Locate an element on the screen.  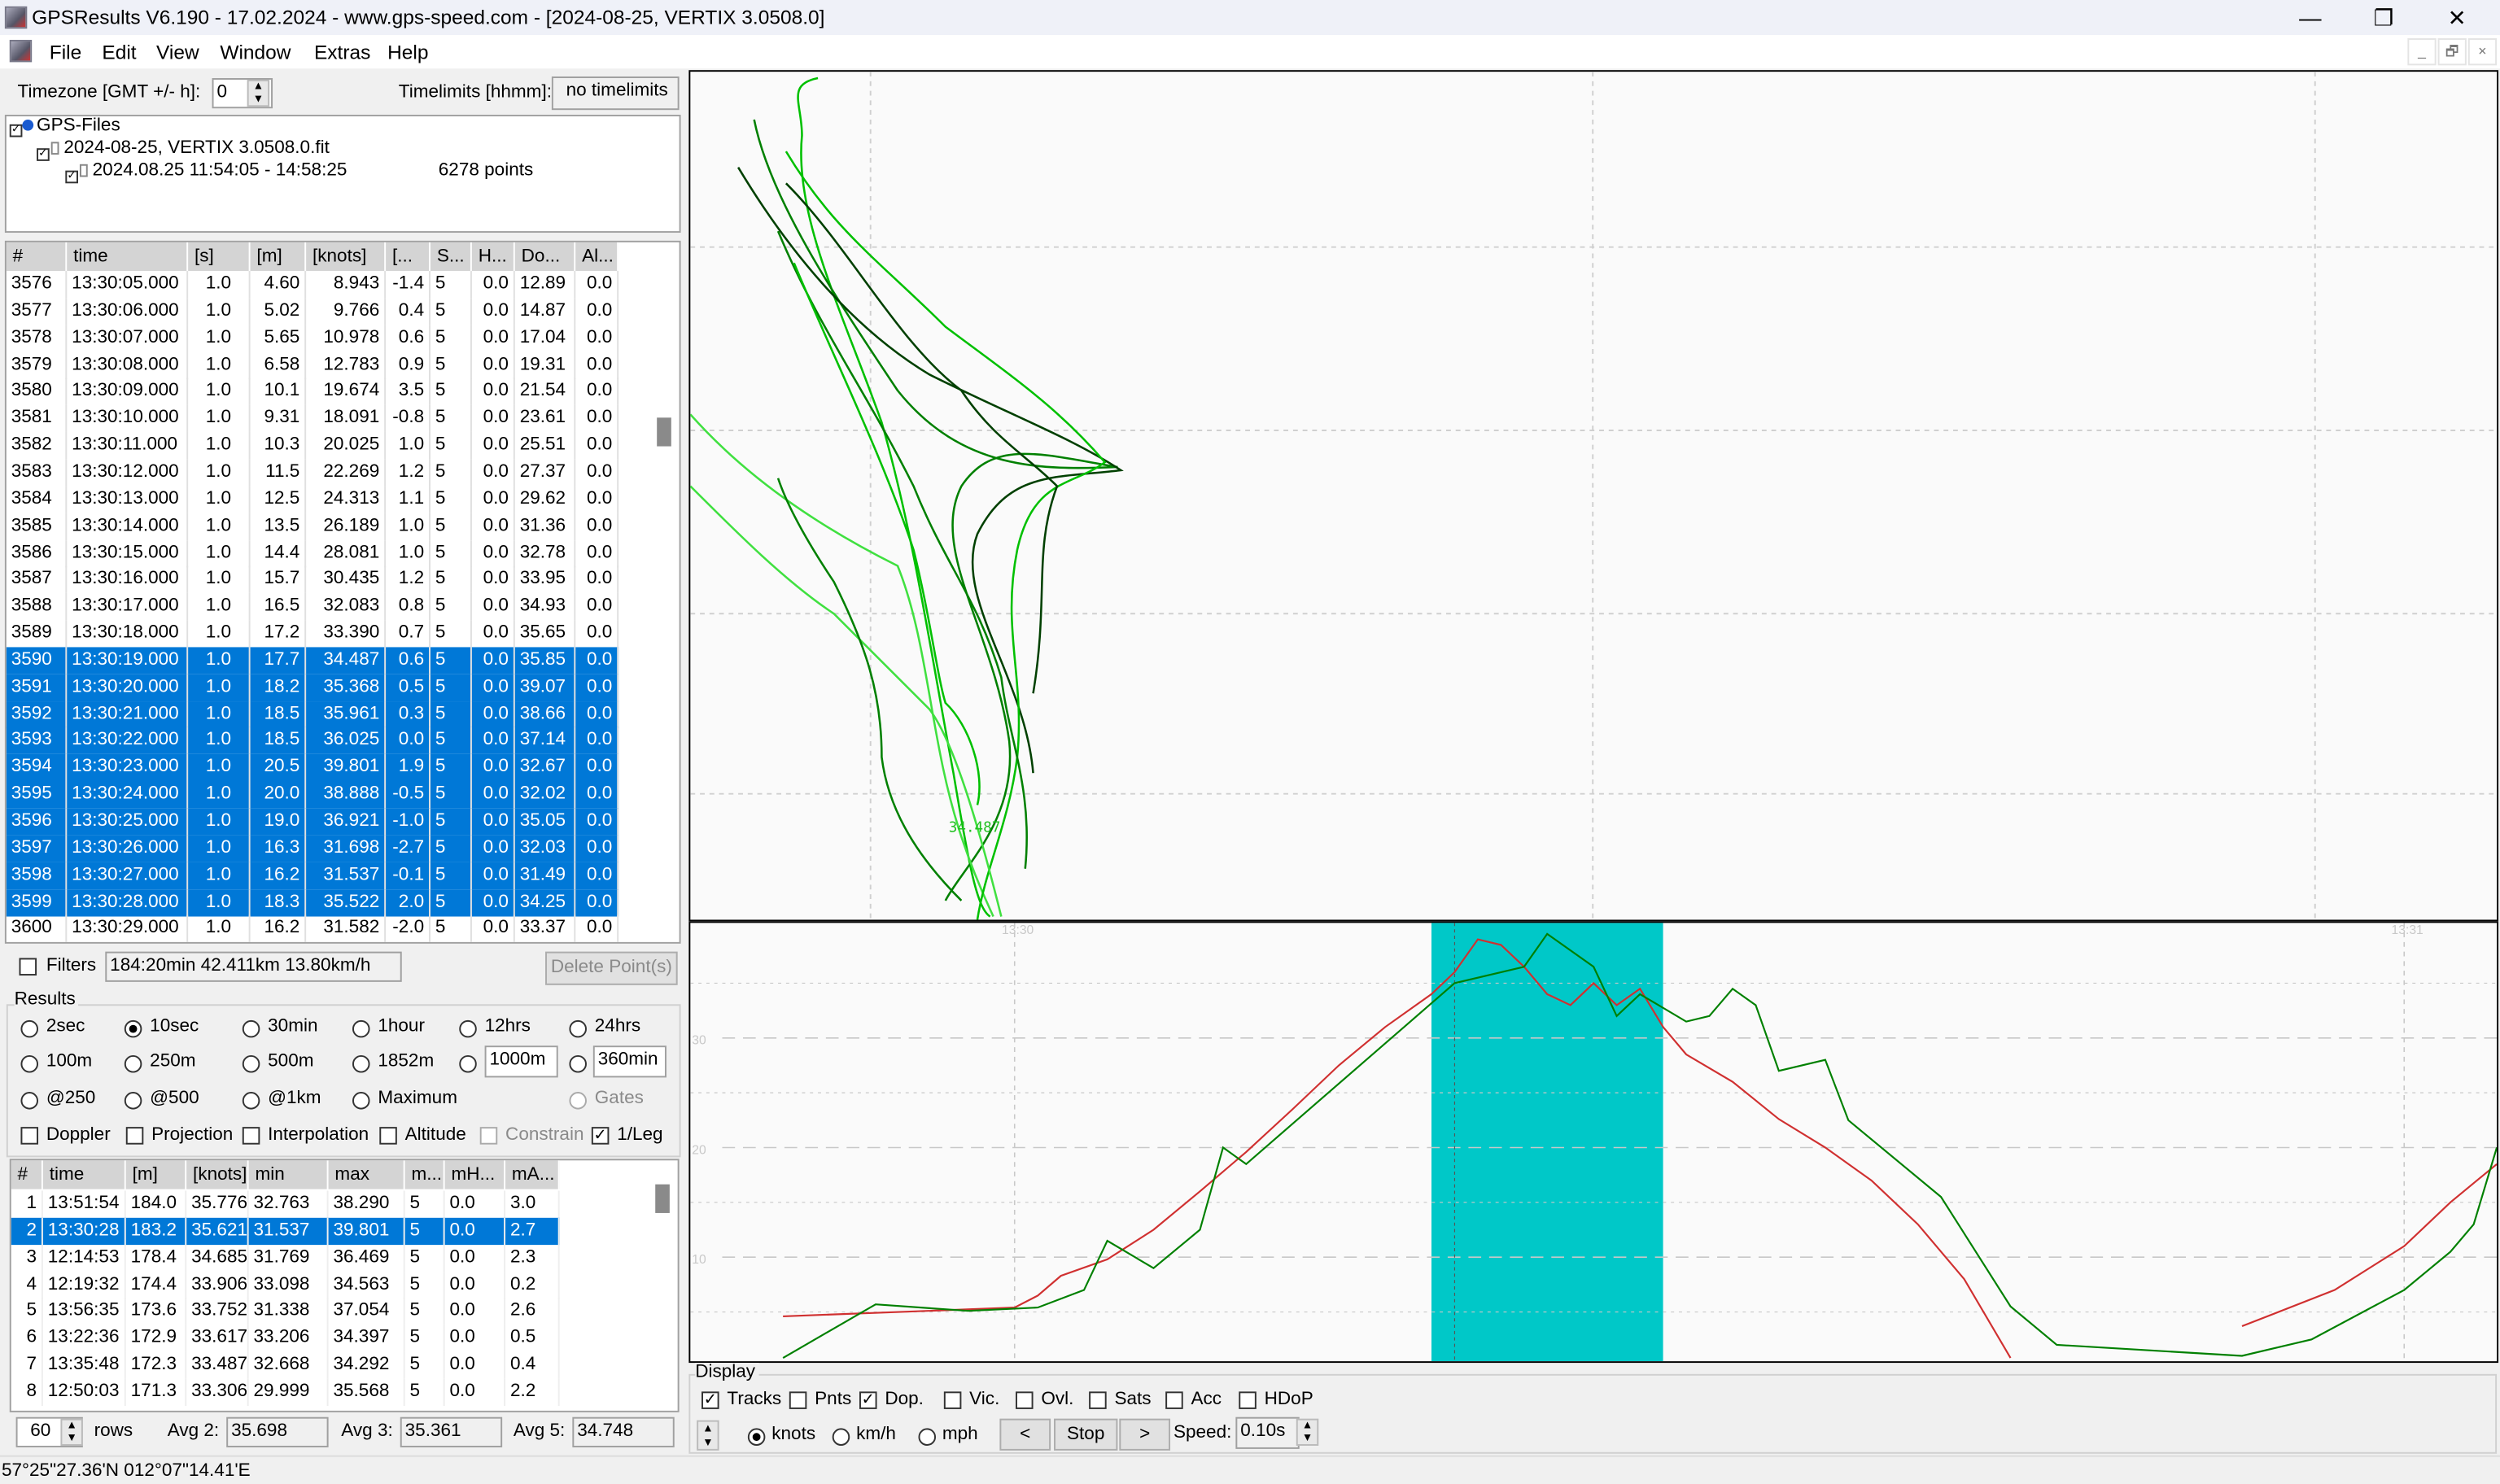
mdi-close-button: × is located at coordinates (2482, 52).